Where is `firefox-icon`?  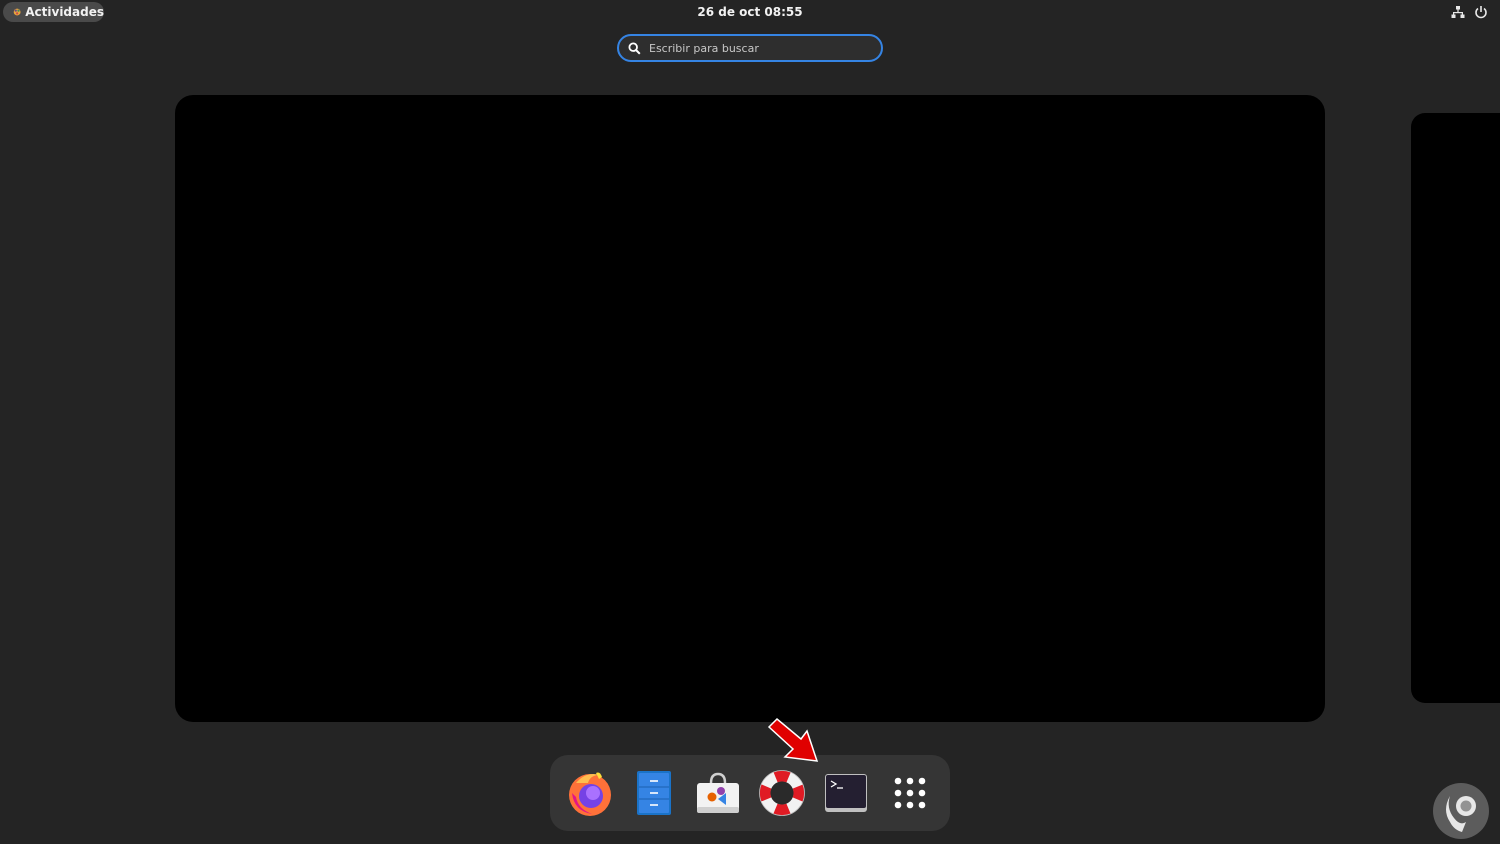
firefox-icon is located at coordinates (590, 794).